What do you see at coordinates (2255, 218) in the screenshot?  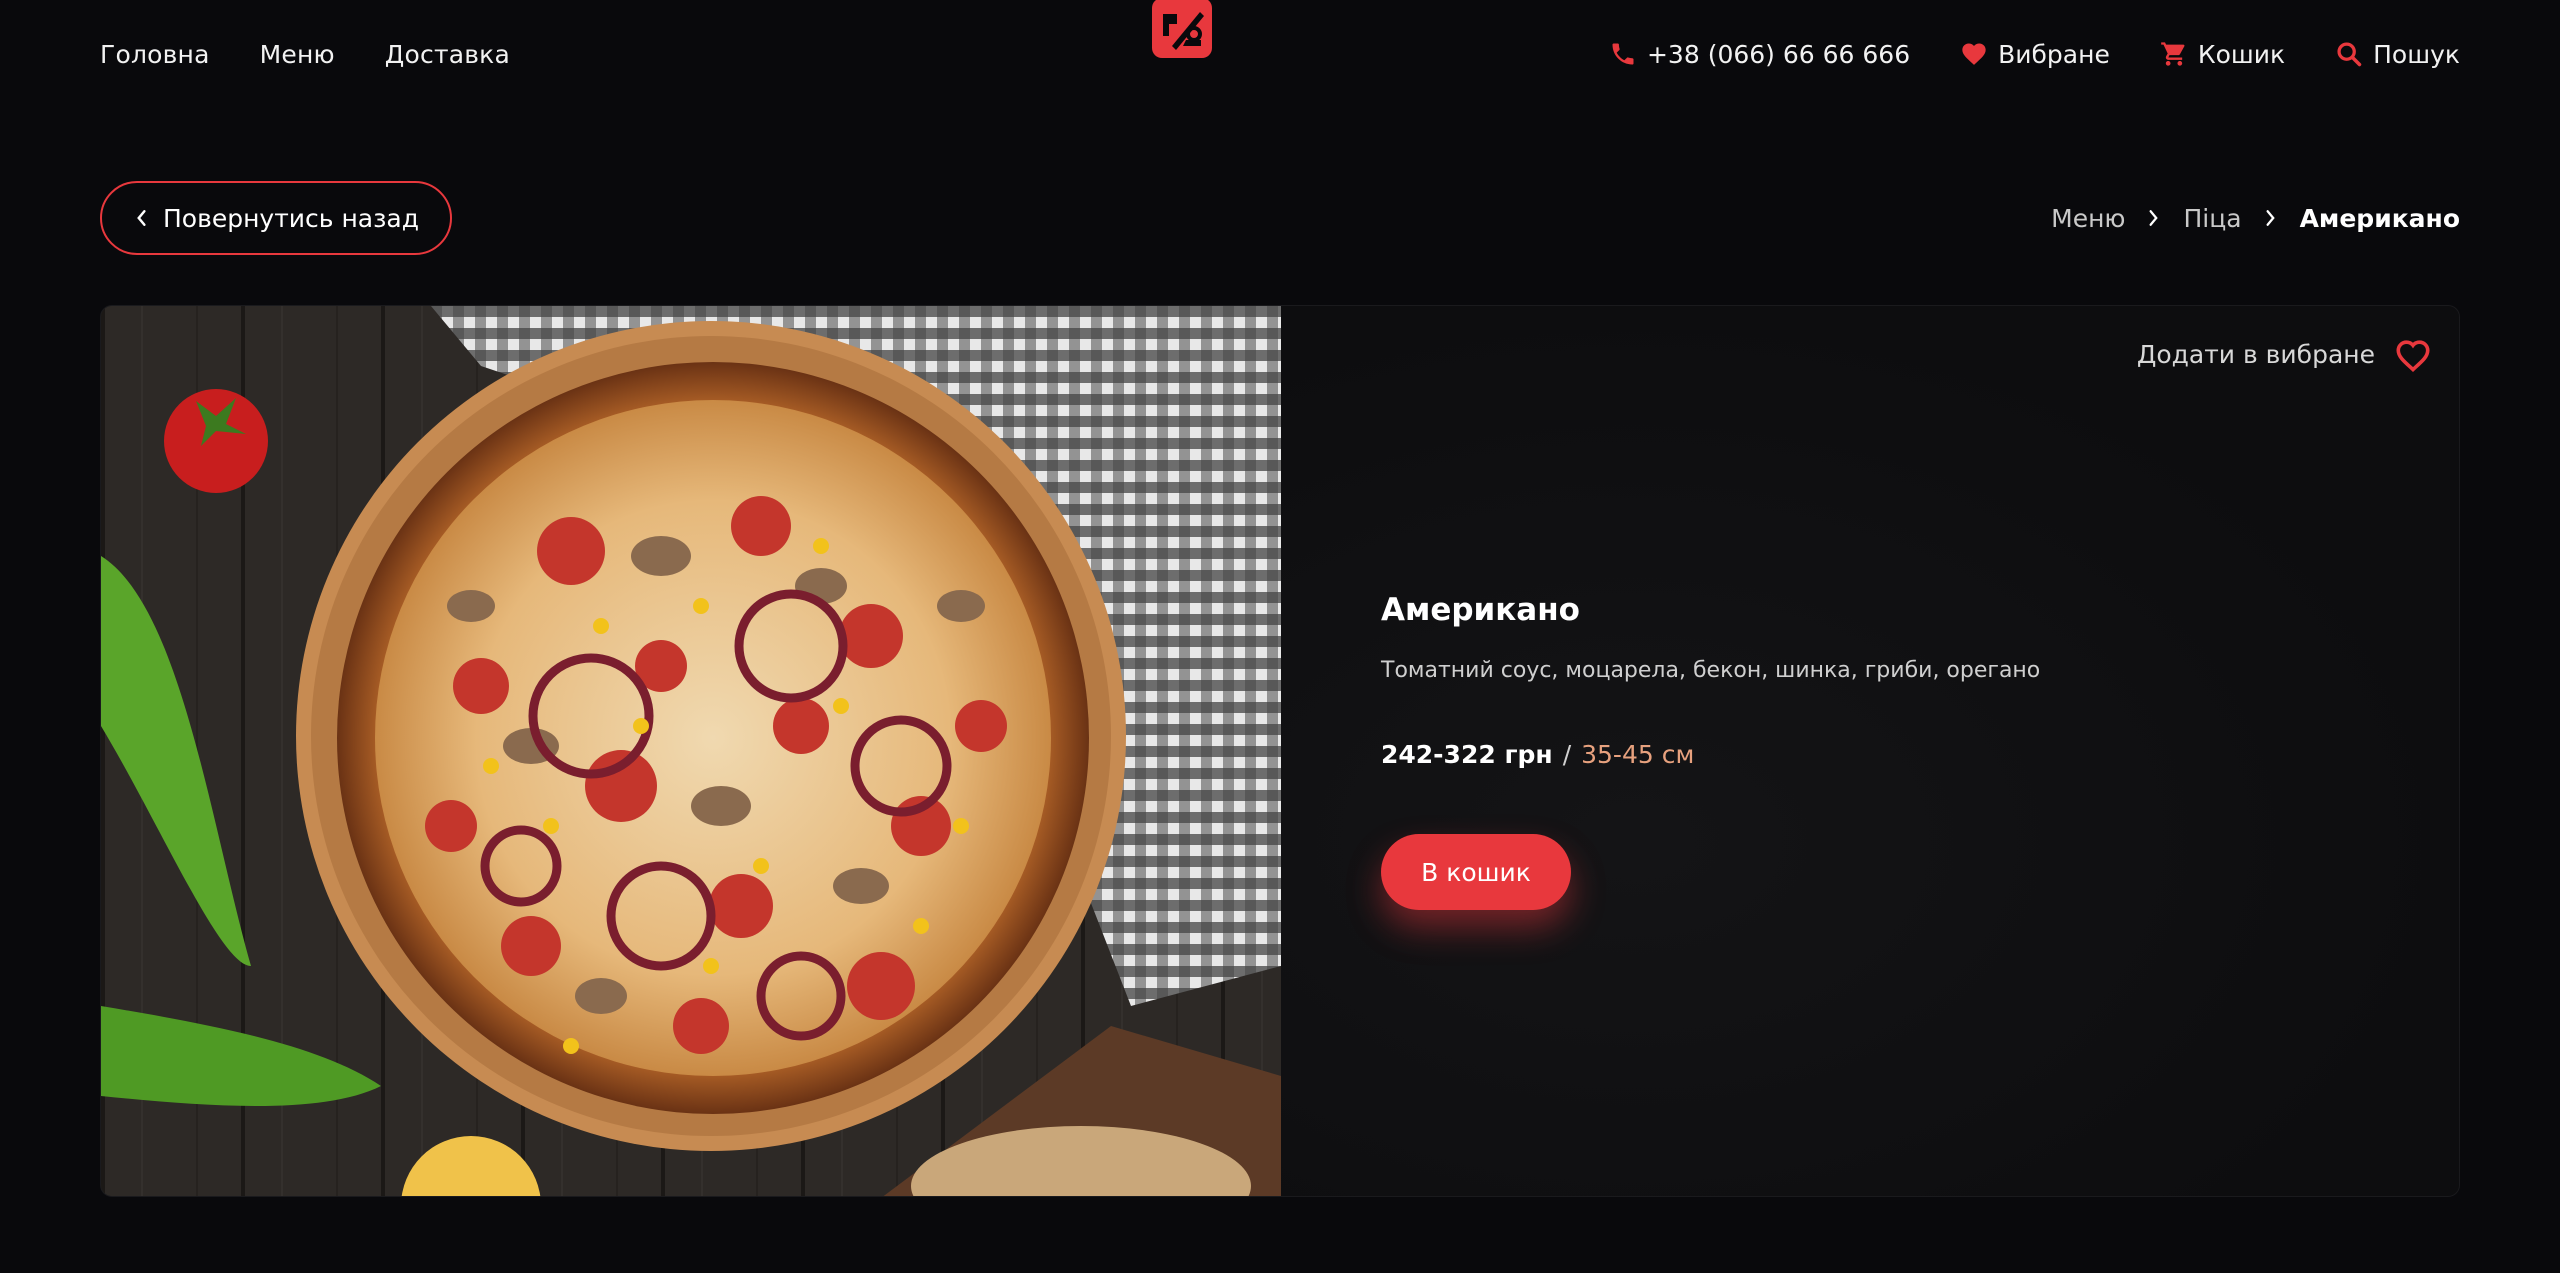 I see `breadcrumb: Меню Піца Американо` at bounding box center [2255, 218].